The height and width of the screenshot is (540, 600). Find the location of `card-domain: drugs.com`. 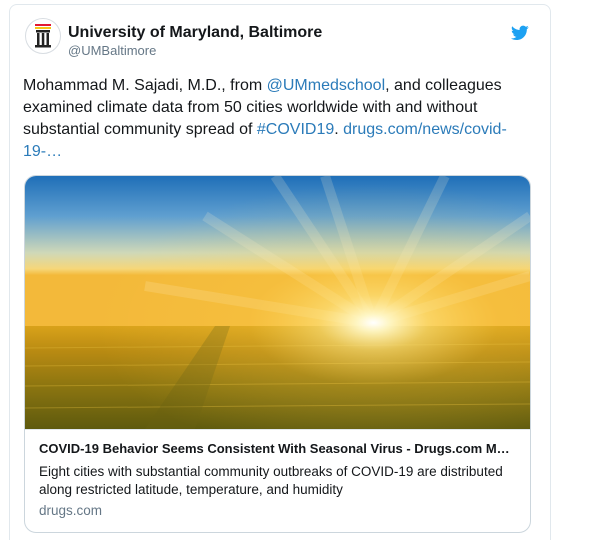

card-domain: drugs.com is located at coordinates (71, 510).